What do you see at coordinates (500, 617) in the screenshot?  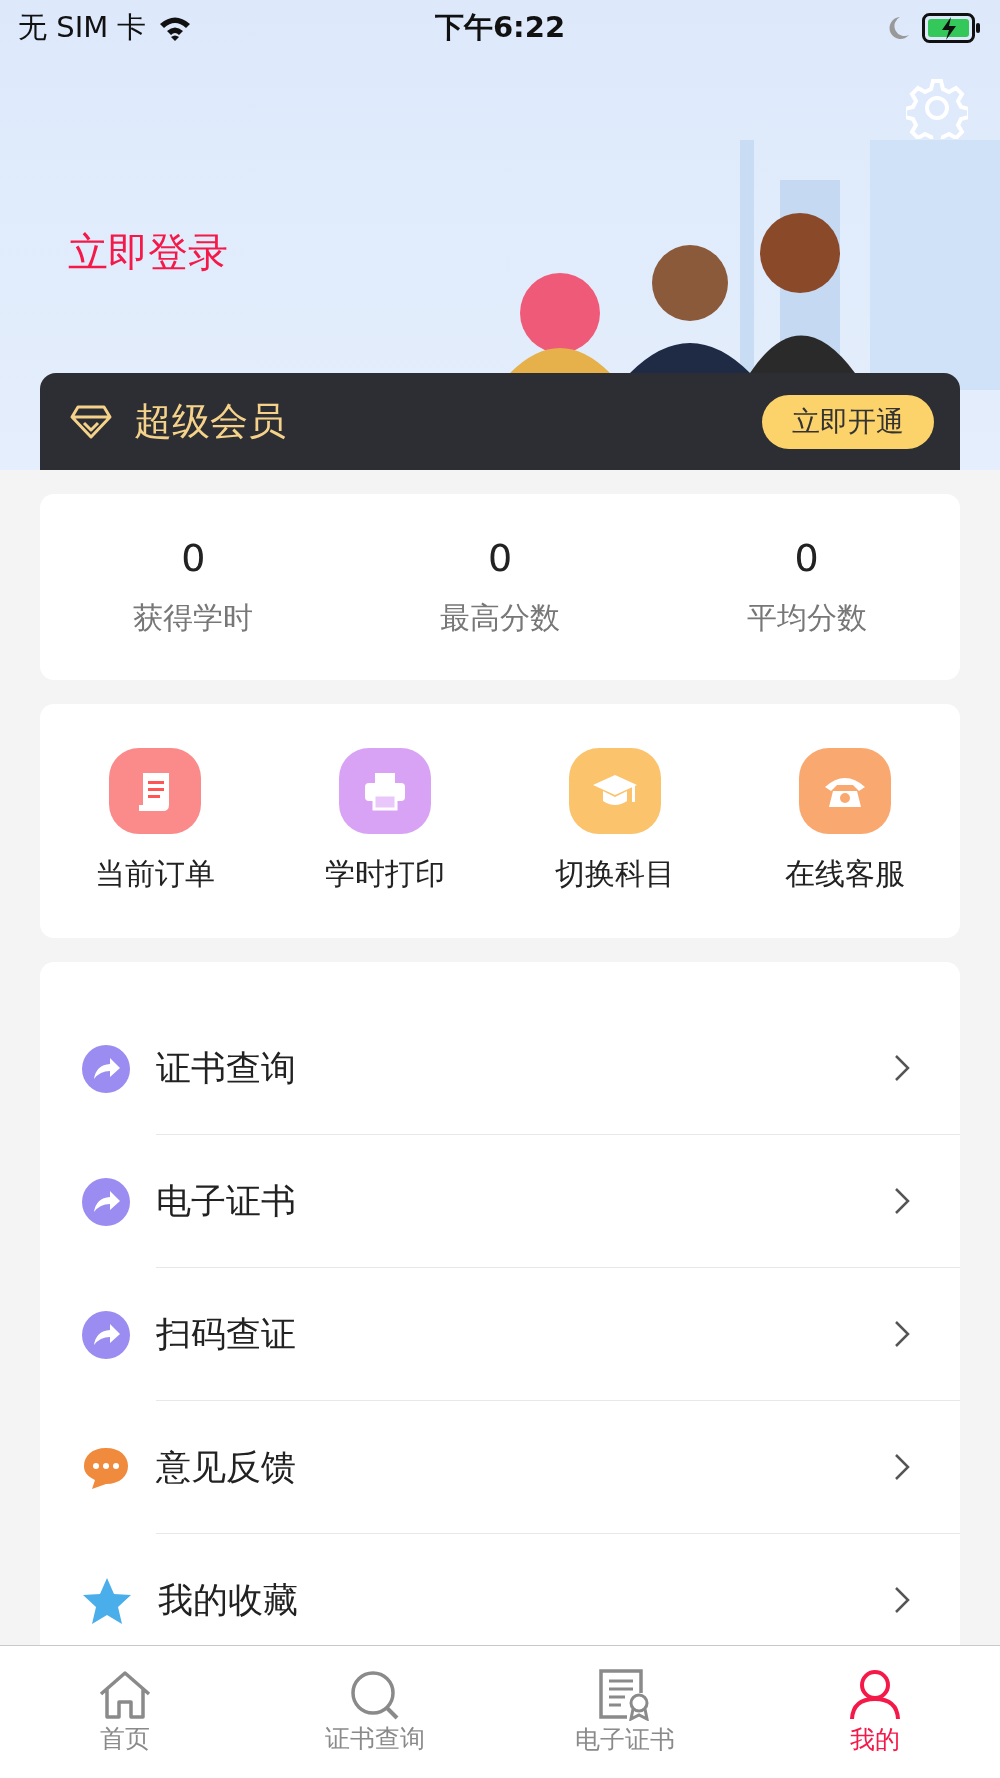 I see `stat-label: 最高分数` at bounding box center [500, 617].